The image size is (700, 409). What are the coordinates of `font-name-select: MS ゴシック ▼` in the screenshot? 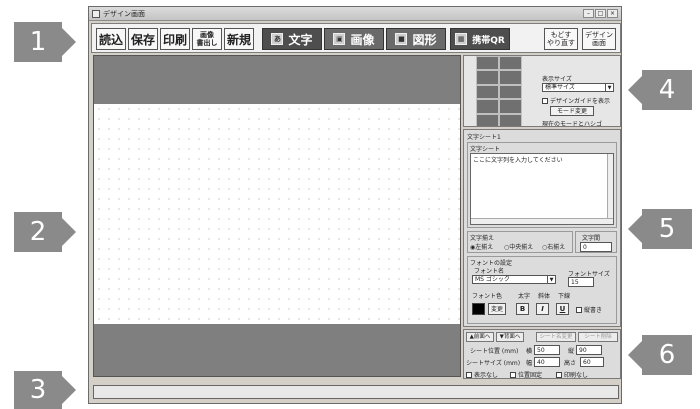 It's located at (514, 279).